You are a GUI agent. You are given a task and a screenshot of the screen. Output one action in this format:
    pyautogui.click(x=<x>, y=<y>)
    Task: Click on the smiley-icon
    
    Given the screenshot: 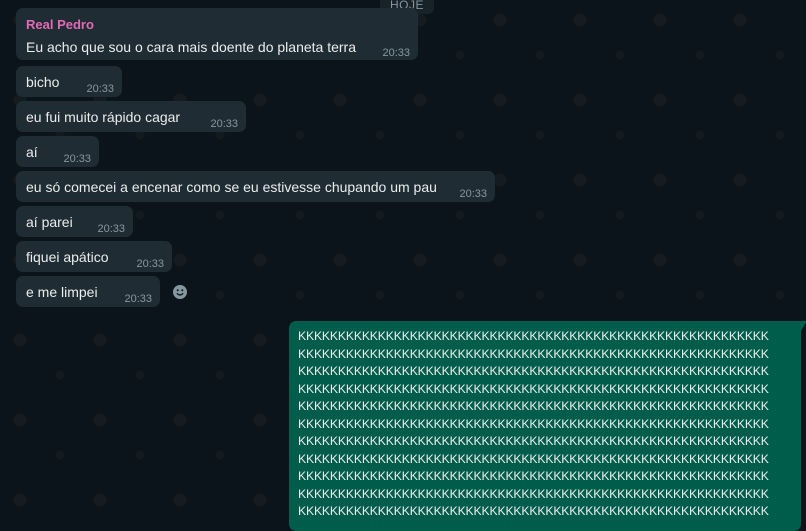 What is the action you would take?
    pyautogui.click(x=180, y=292)
    